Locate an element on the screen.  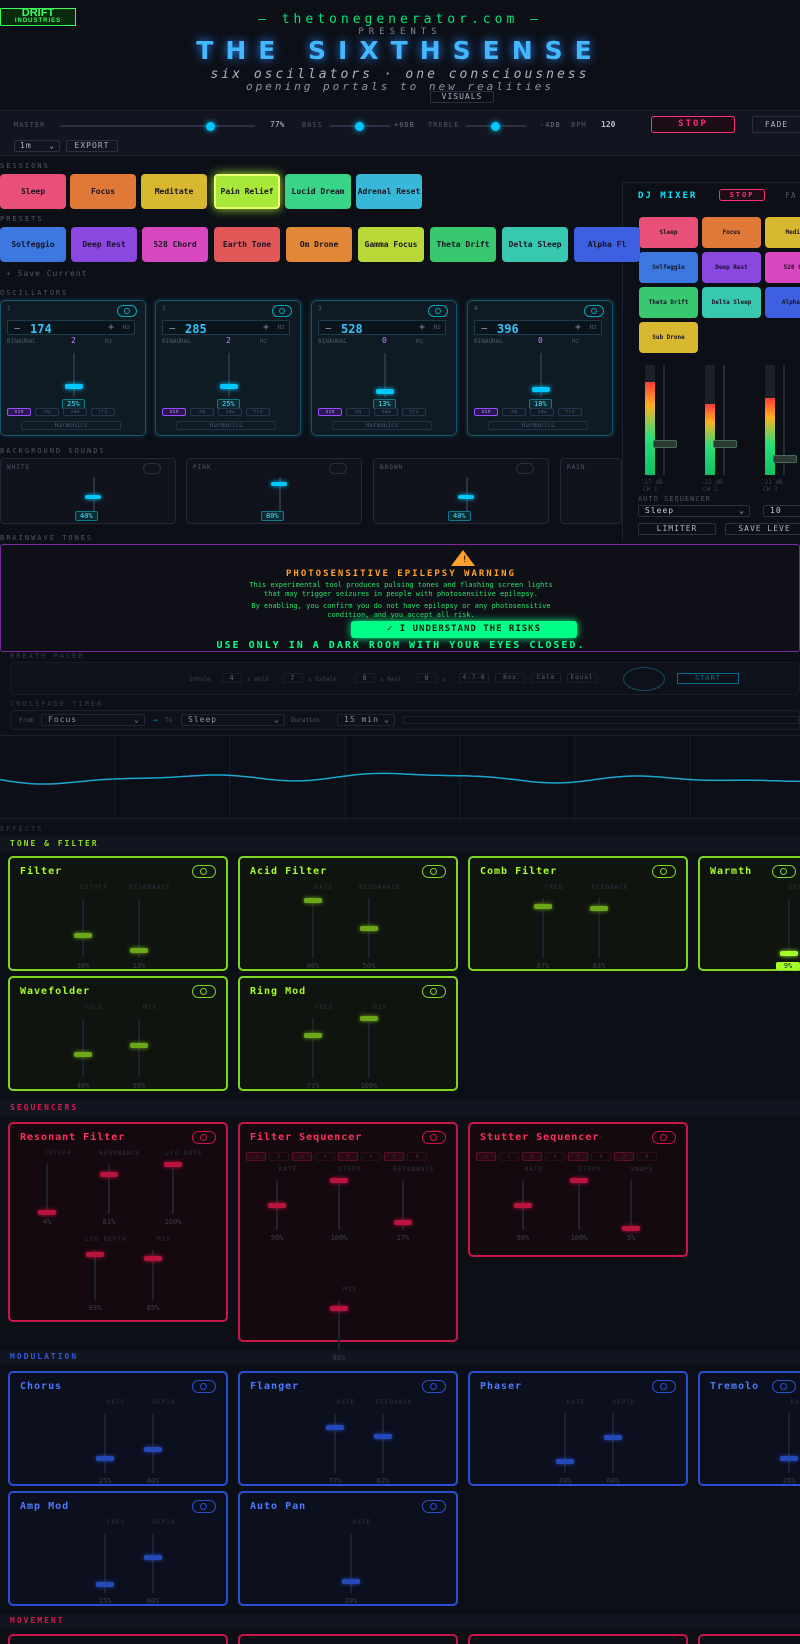
auto-sequencer-count: 10 is located at coordinates (781, 511).